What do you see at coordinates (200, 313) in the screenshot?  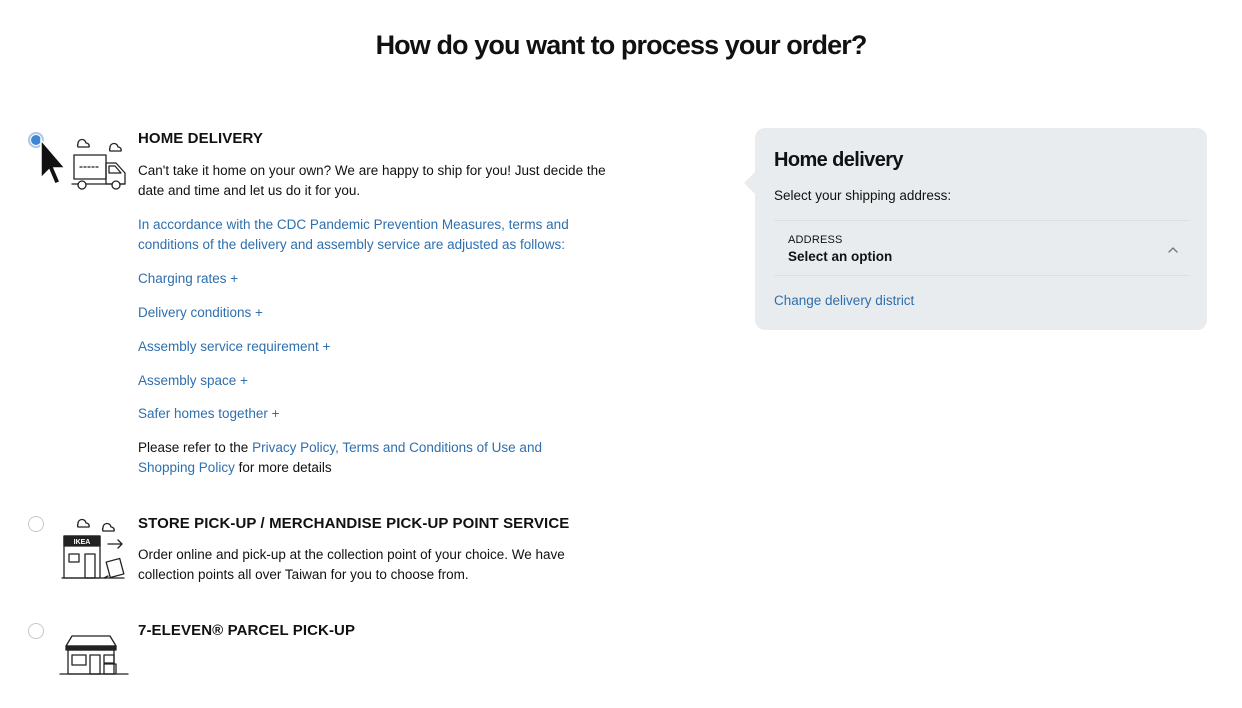 I see `delivery-conditions-link: Delivery conditions +` at bounding box center [200, 313].